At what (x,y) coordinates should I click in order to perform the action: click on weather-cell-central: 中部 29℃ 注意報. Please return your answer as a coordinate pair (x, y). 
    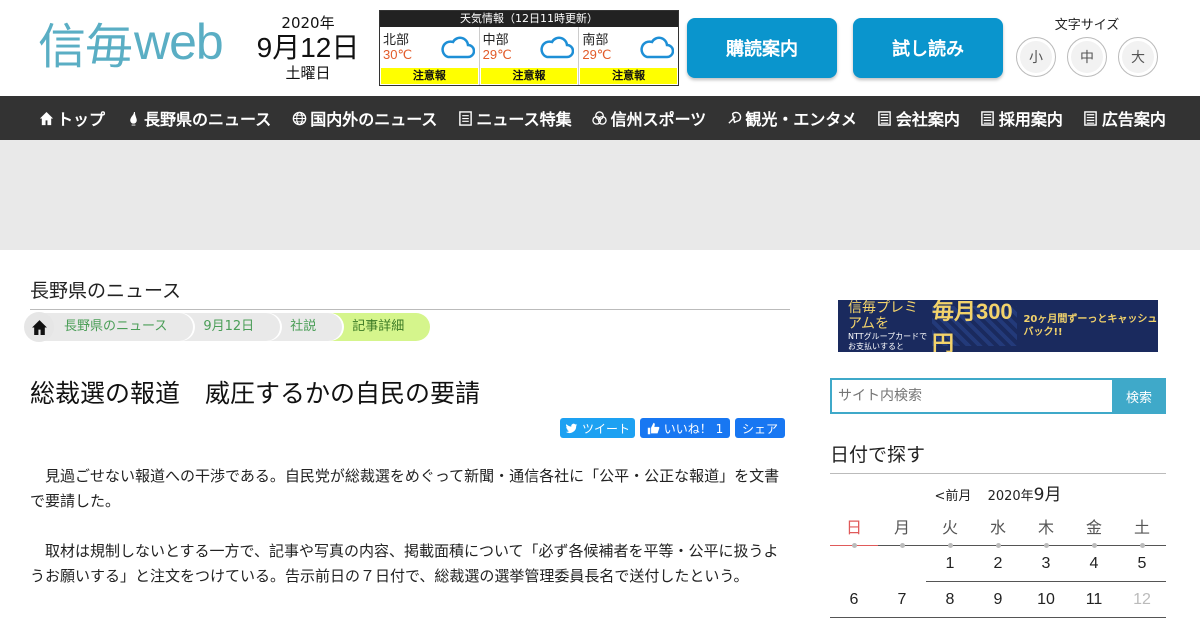
    Looking at the image, I should click on (530, 56).